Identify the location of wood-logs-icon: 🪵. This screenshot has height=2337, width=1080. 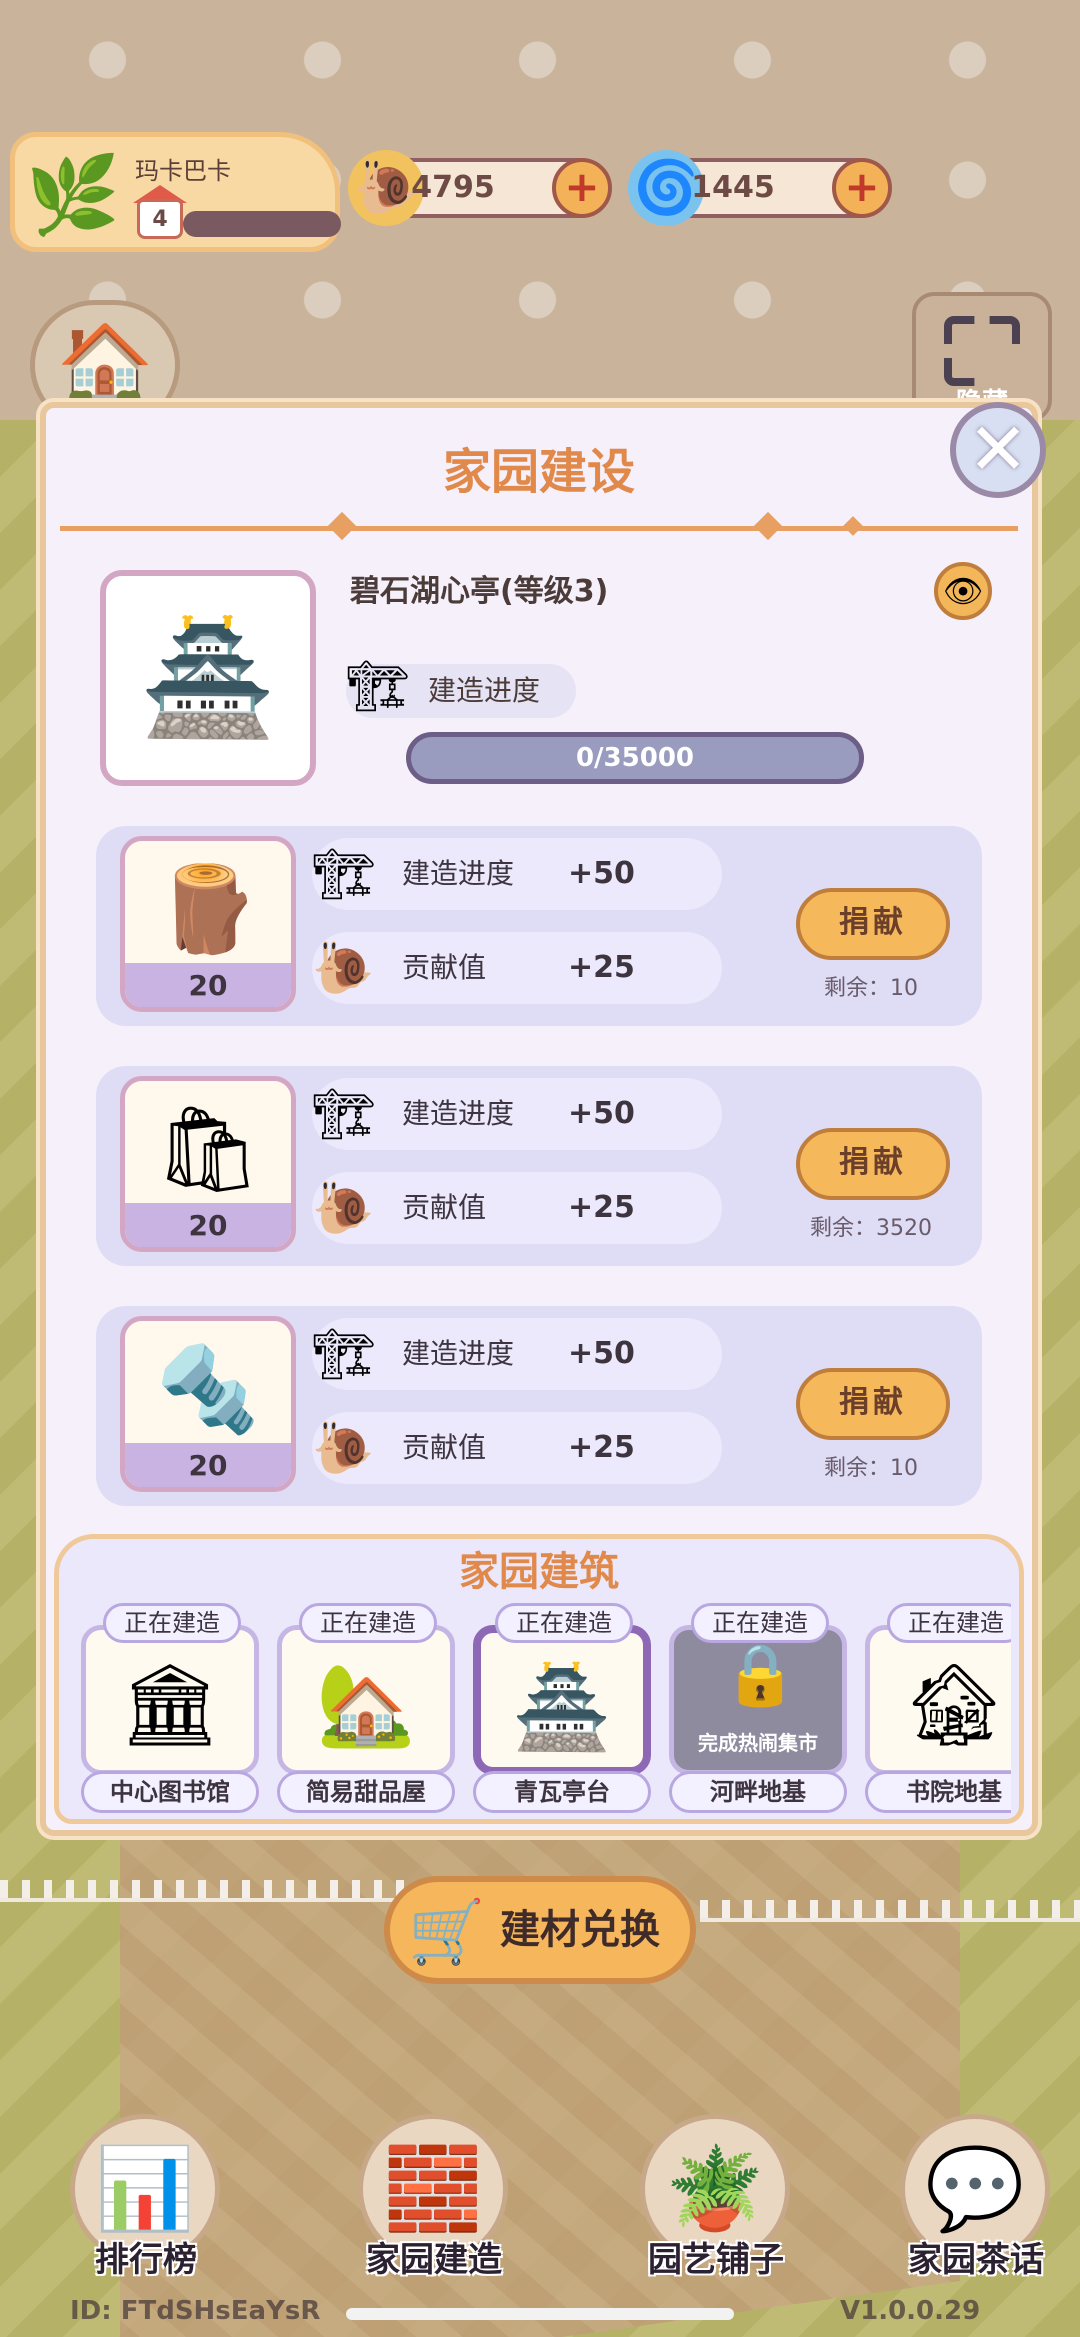
(208, 909).